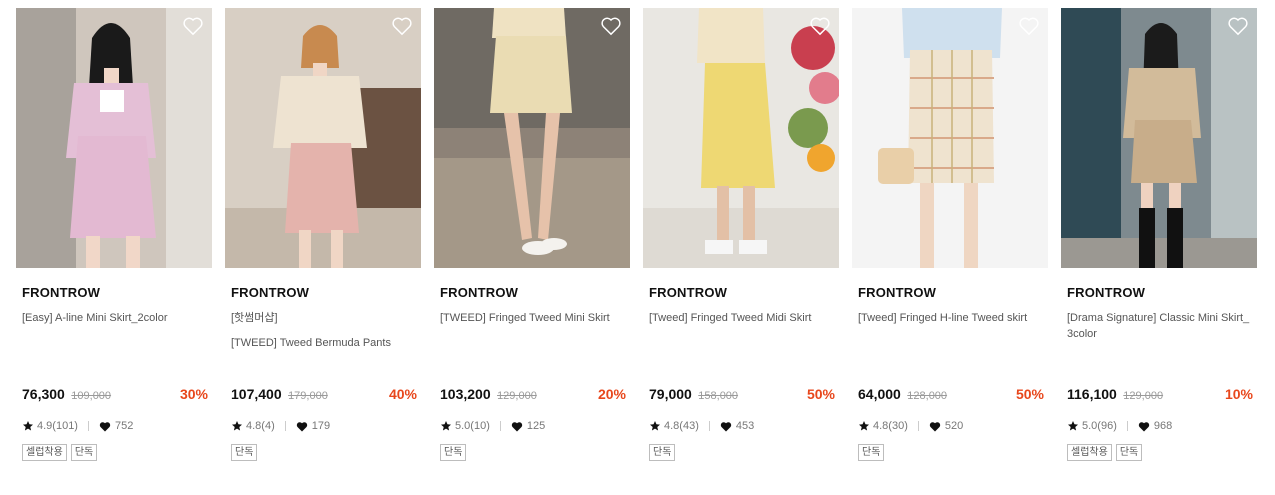 Image resolution: width=1275 pixels, height=495 pixels. I want to click on discount-rate: 10%, so click(1238, 394).